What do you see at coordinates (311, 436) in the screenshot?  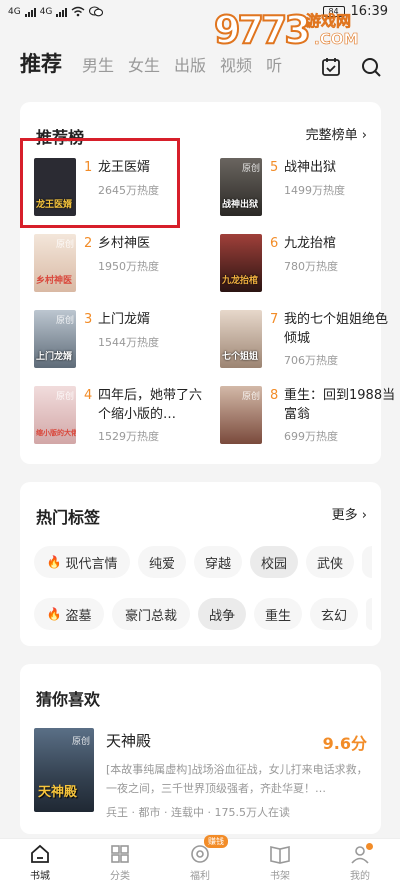 I see `heat-value: 699万热度` at bounding box center [311, 436].